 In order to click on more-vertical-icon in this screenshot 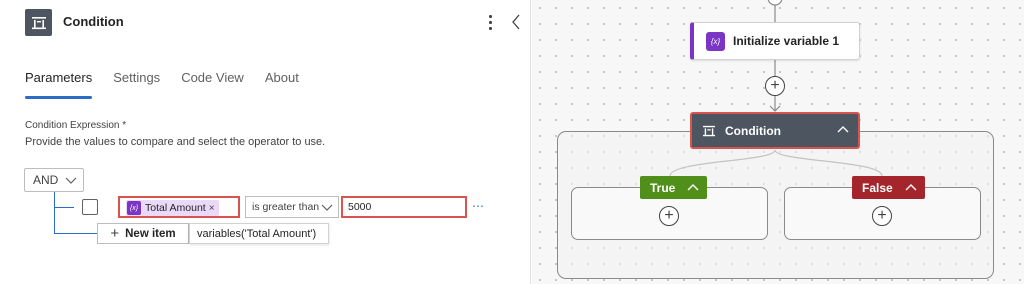, I will do `click(490, 22)`.